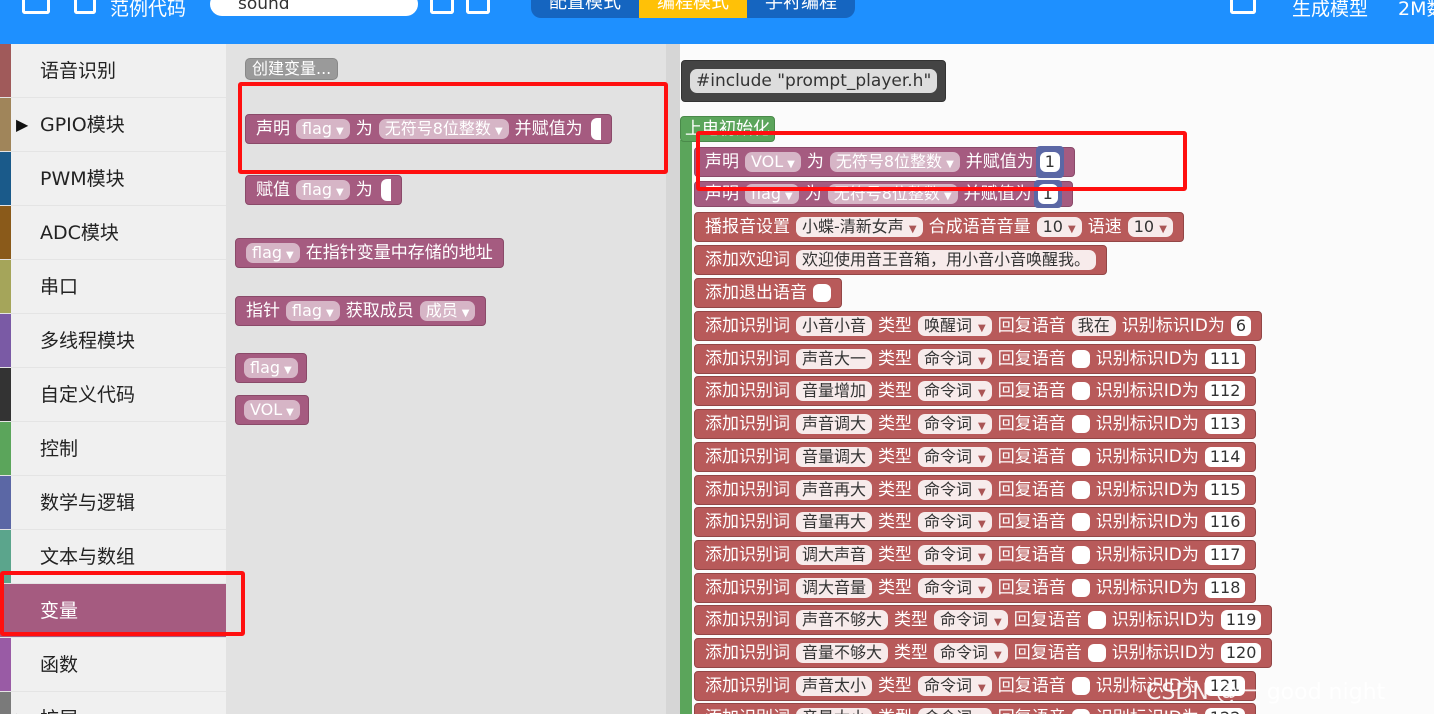 This screenshot has height=714, width=1434. Describe the element at coordinates (1093, 326) in the screenshot. I see `reply-field: 我在` at that location.